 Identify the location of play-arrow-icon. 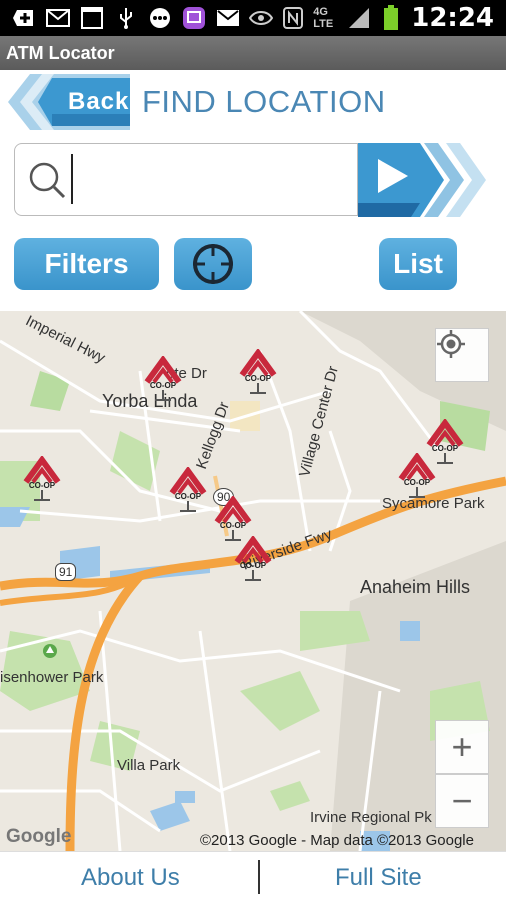
(422, 180).